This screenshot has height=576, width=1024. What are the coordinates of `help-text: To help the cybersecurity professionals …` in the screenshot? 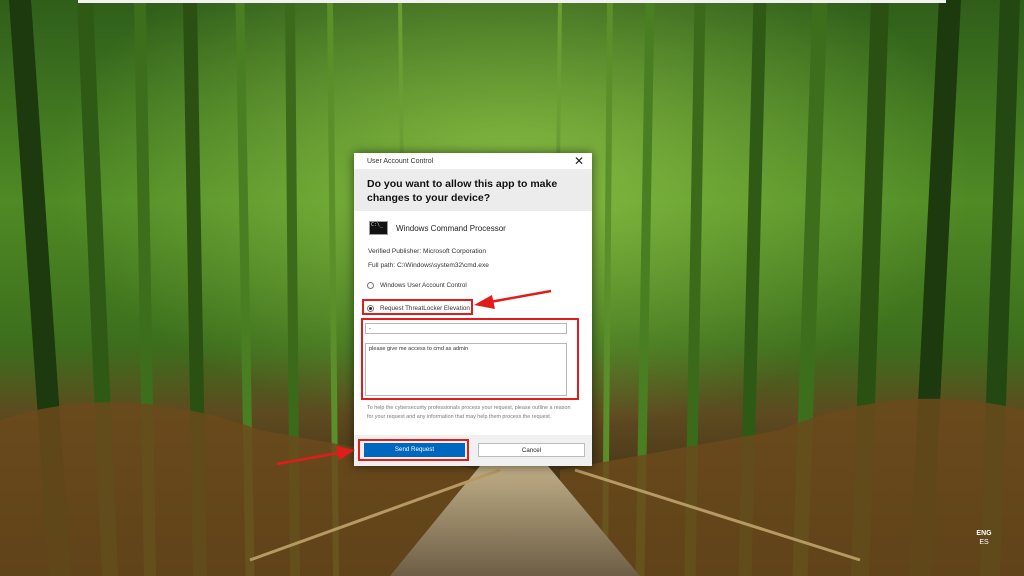 It's located at (469, 412).